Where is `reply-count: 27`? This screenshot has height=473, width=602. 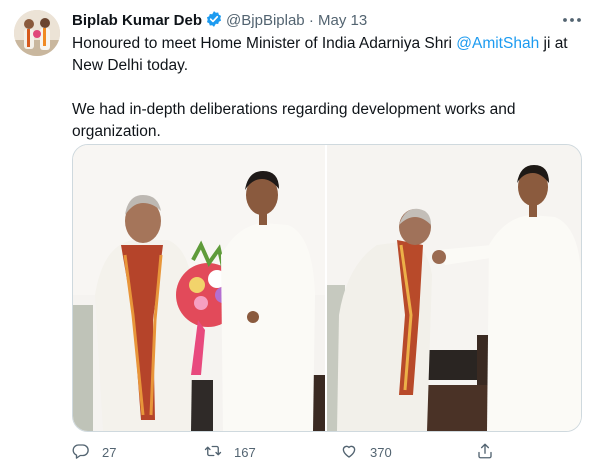 reply-count: 27 is located at coordinates (109, 452).